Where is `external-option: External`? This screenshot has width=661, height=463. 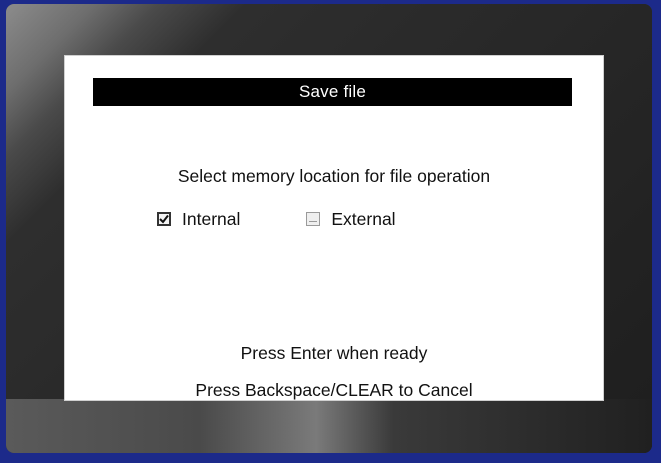 external-option: External is located at coordinates (351, 219).